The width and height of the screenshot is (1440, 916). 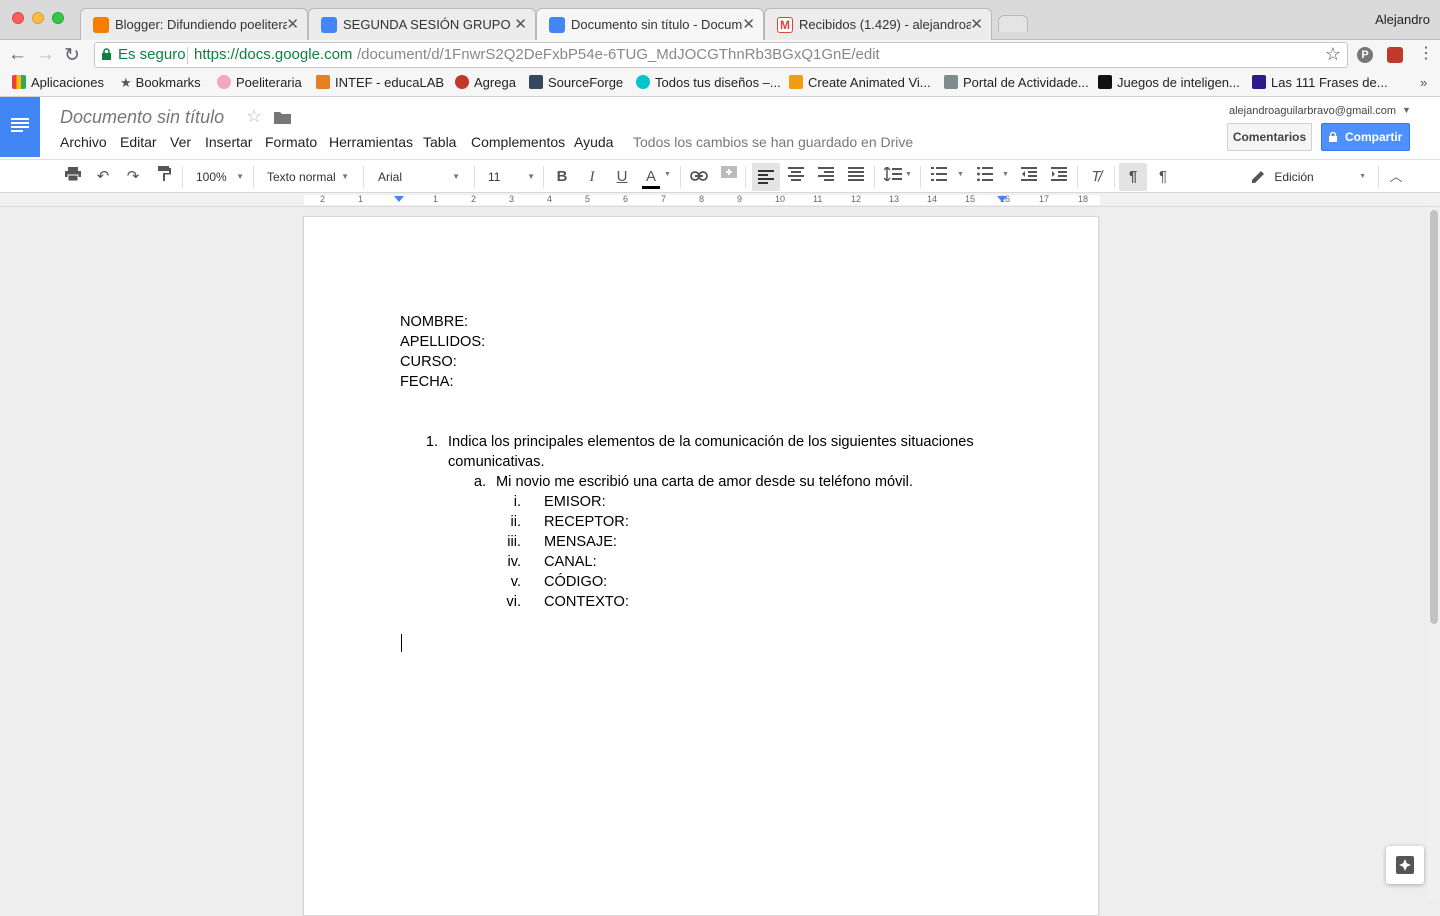 What do you see at coordinates (103, 177) in the screenshot?
I see `undo-icon: ↶` at bounding box center [103, 177].